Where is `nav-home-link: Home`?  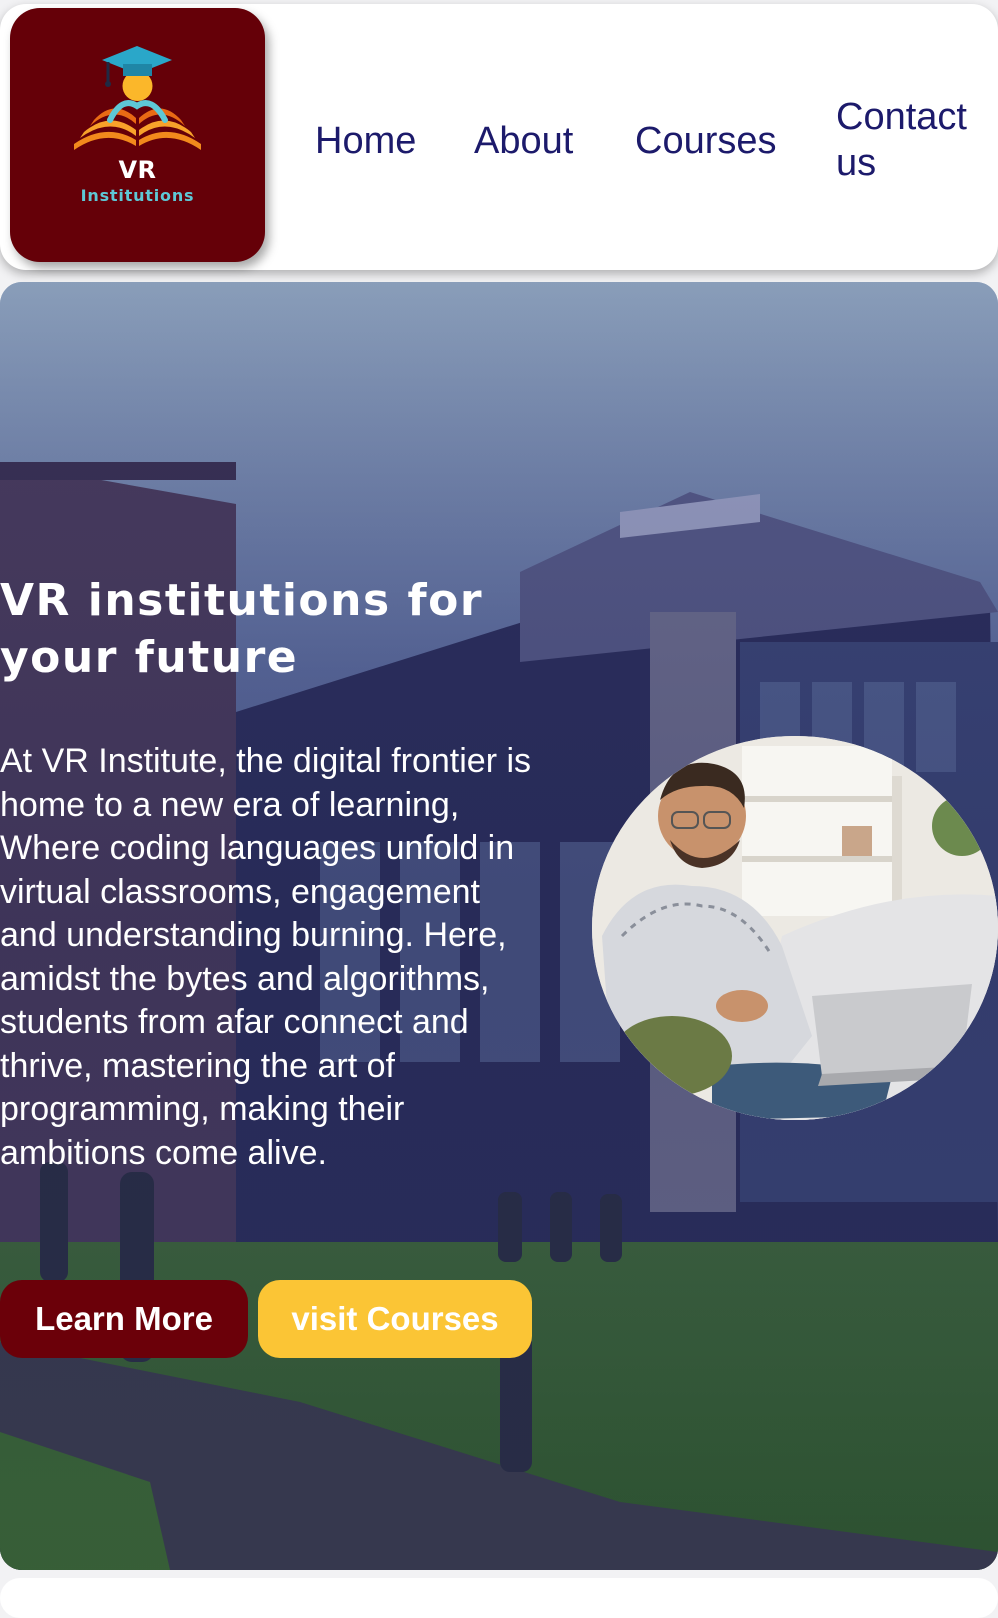 nav-home-link: Home is located at coordinates (365, 141).